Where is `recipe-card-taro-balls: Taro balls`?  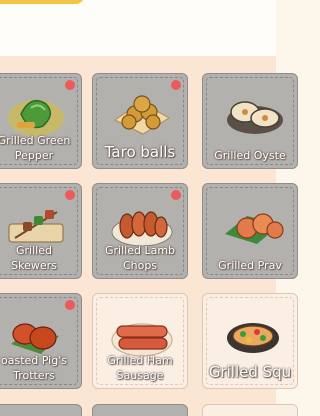 recipe-card-taro-balls: Taro balls is located at coordinates (140, 121).